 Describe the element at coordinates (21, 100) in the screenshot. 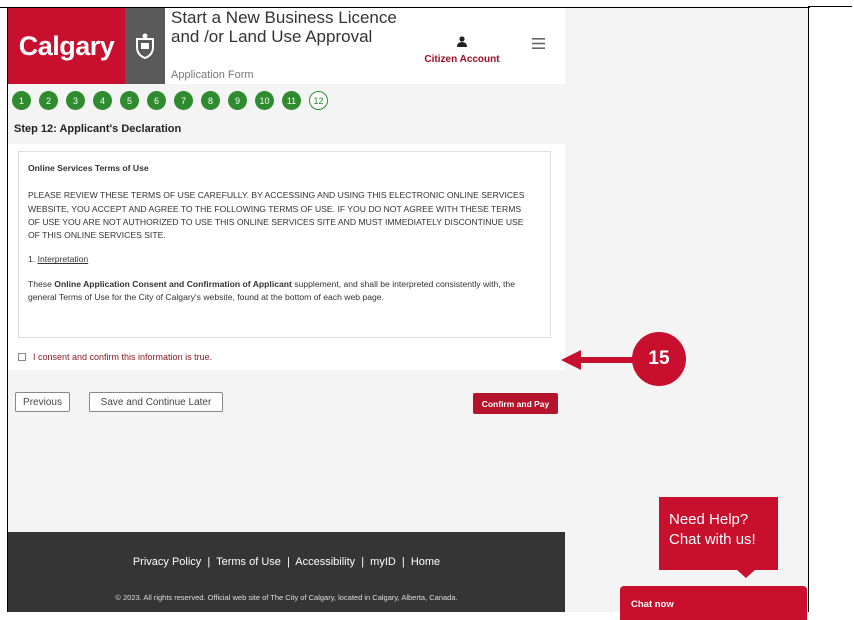

I see `step-1: 1` at that location.